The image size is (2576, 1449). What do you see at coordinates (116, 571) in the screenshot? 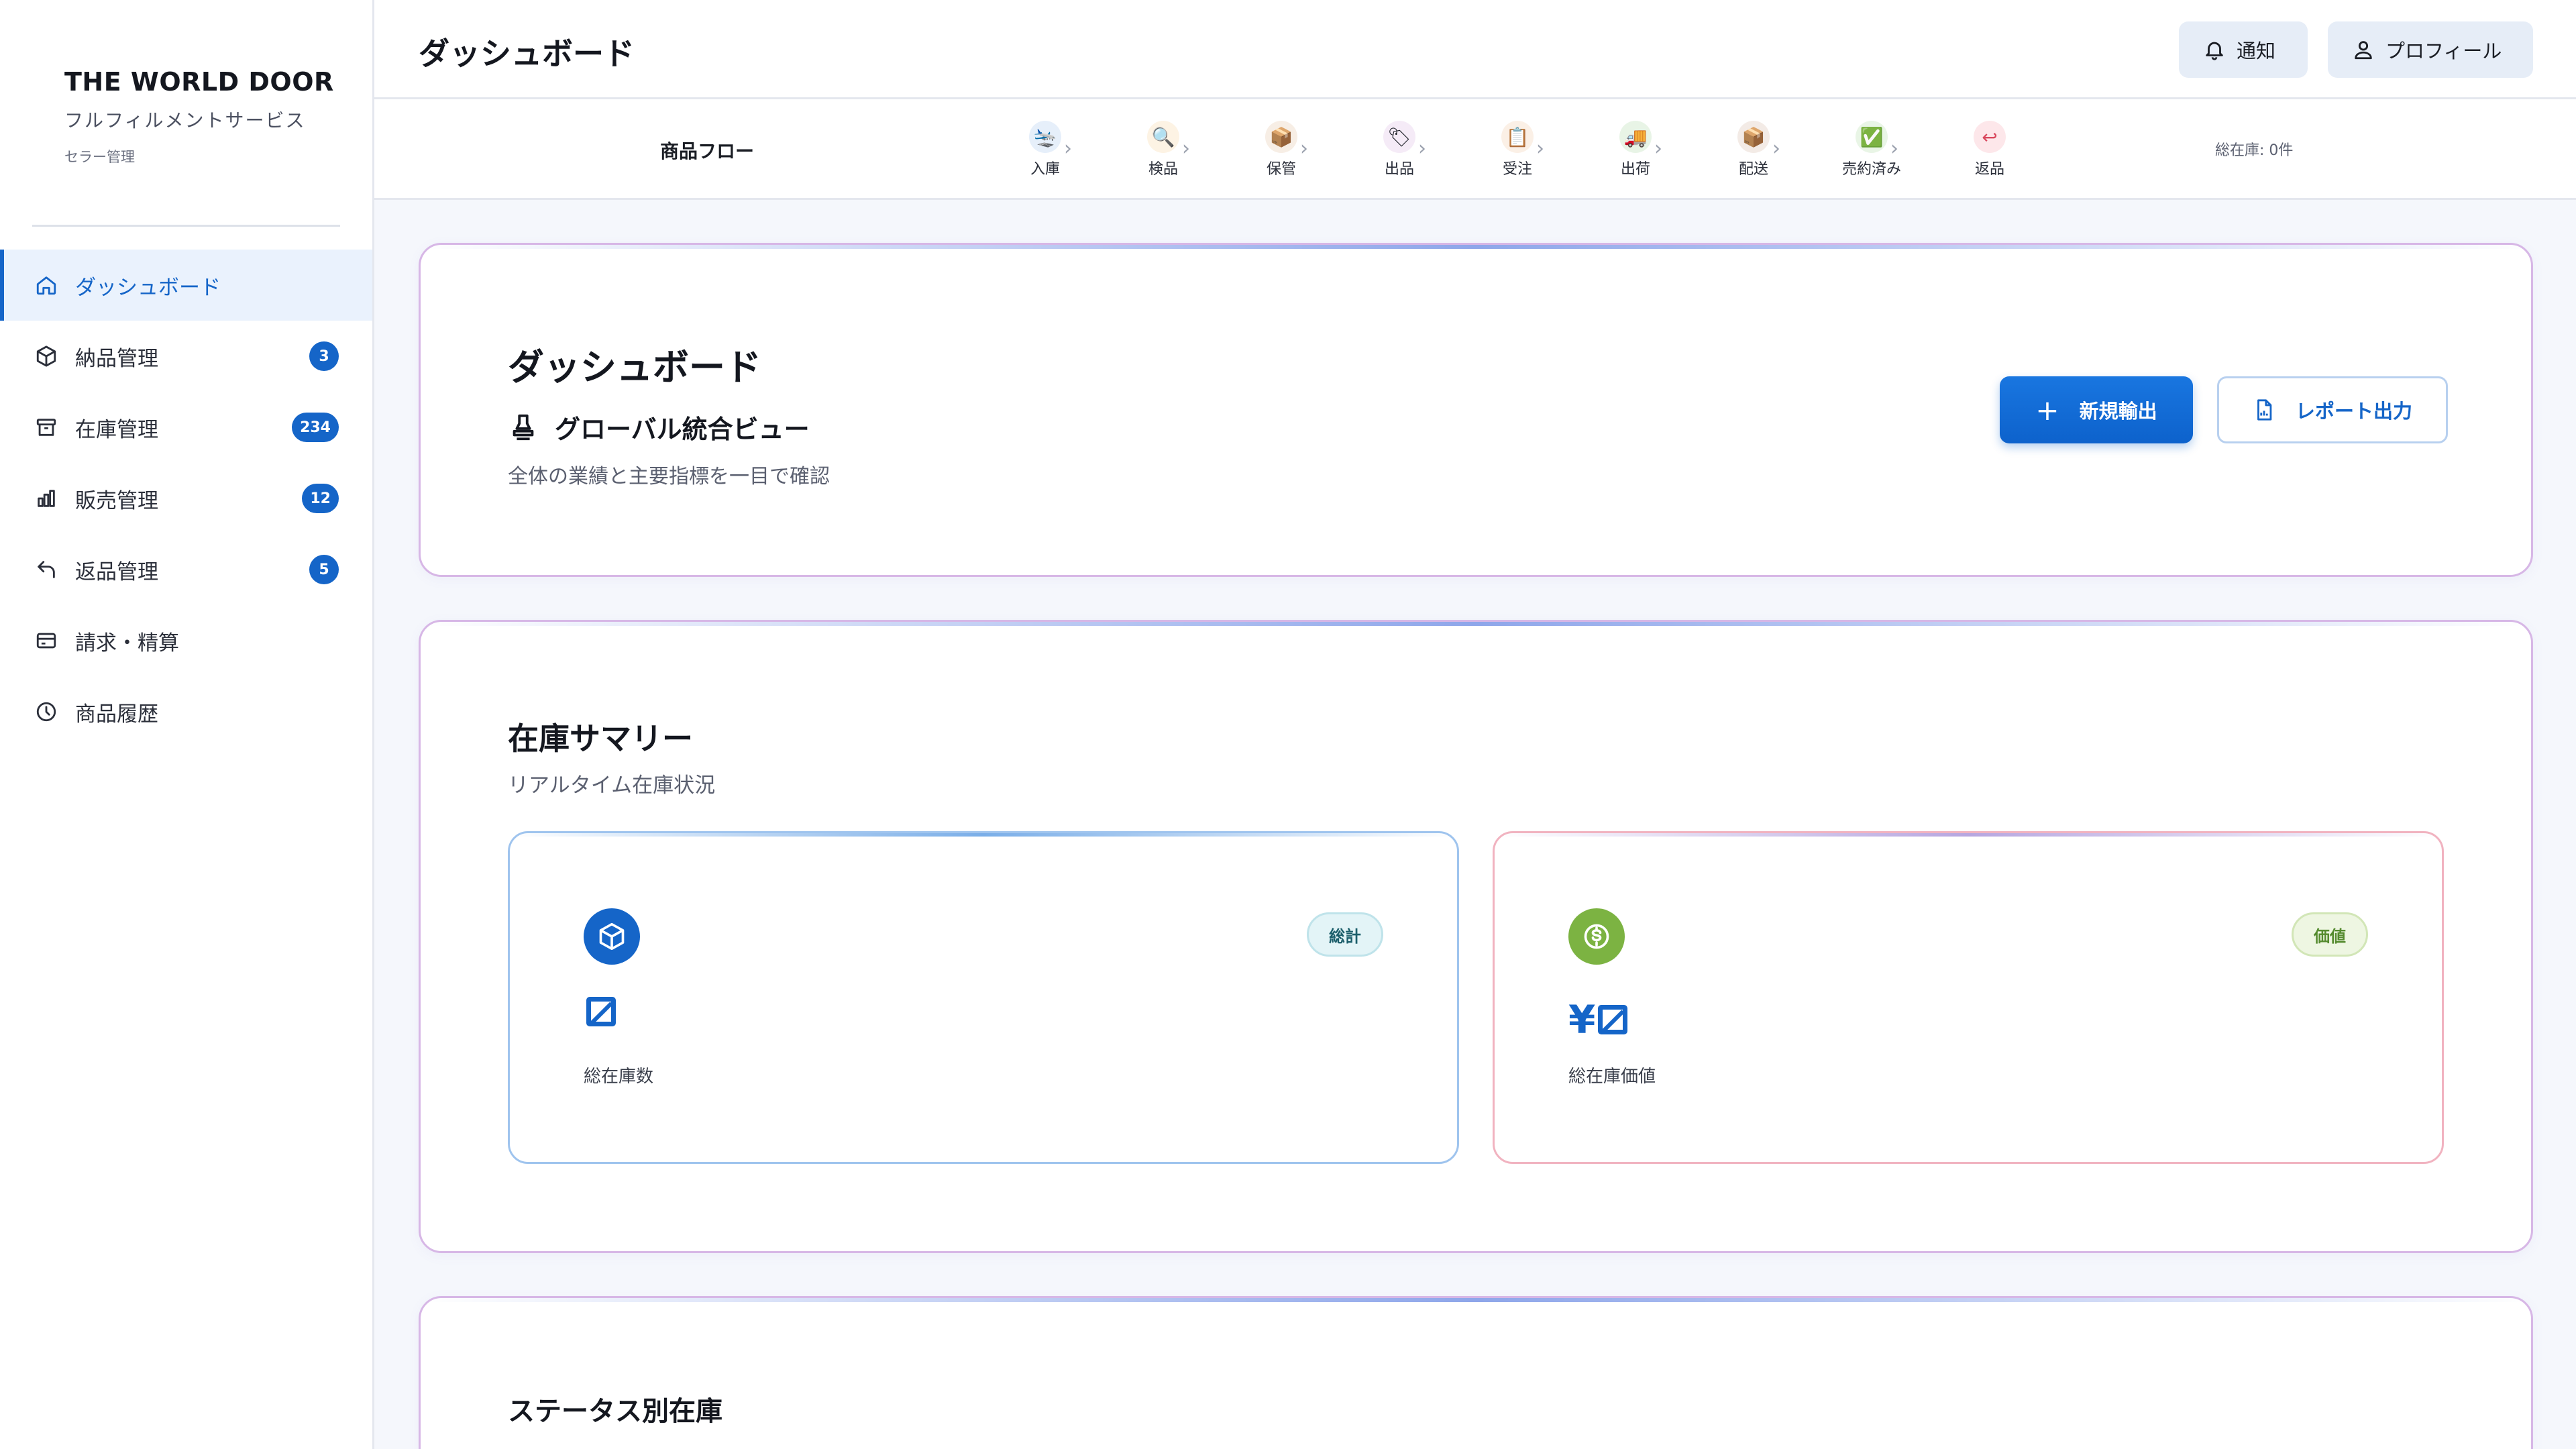
I see `sidebar-item-label: 返品管理` at bounding box center [116, 571].